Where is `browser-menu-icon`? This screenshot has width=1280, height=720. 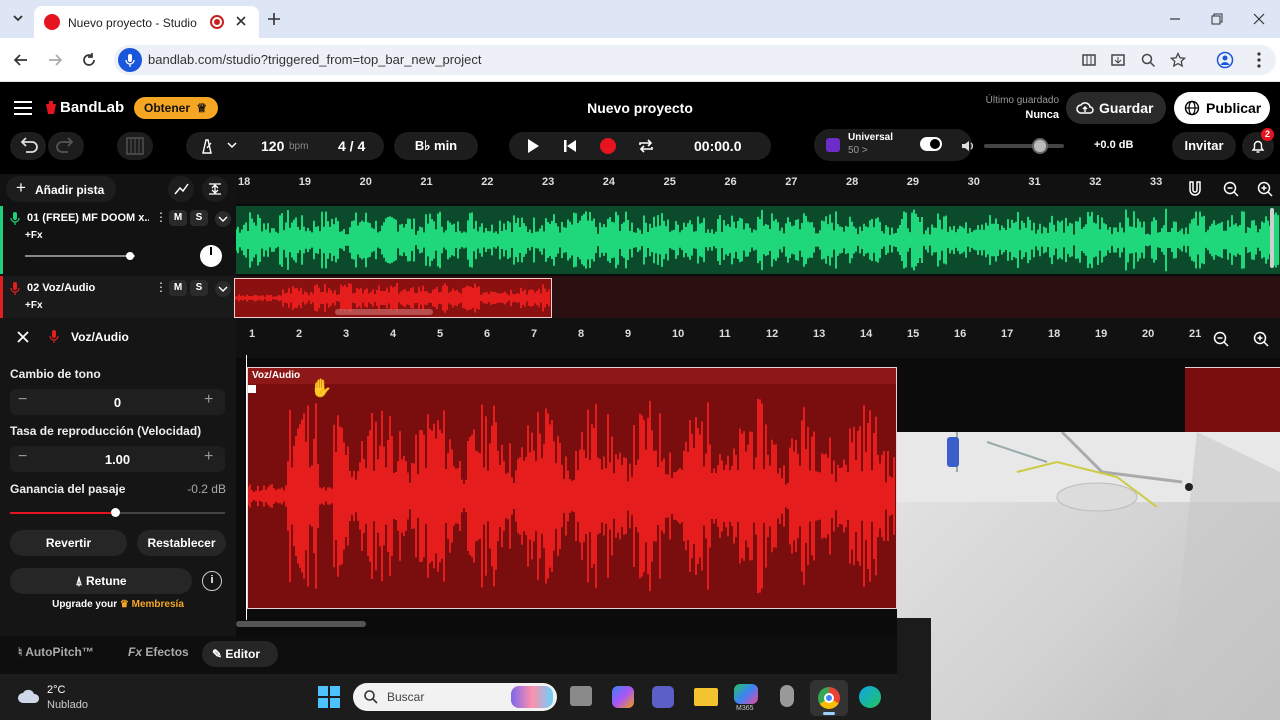
browser-menu-icon is located at coordinates (1259, 60).